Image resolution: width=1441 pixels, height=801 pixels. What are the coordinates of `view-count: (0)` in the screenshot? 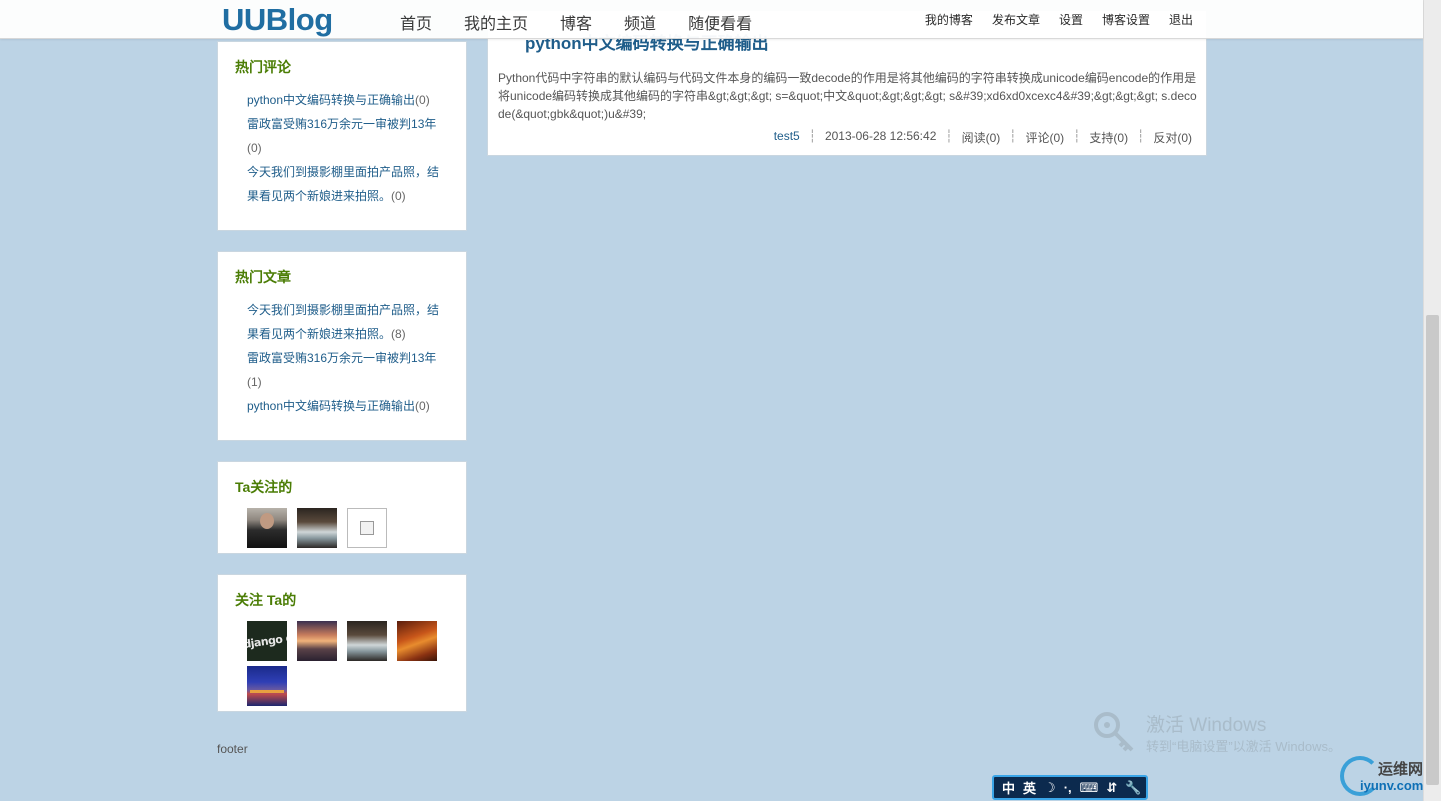 It's located at (422, 406).